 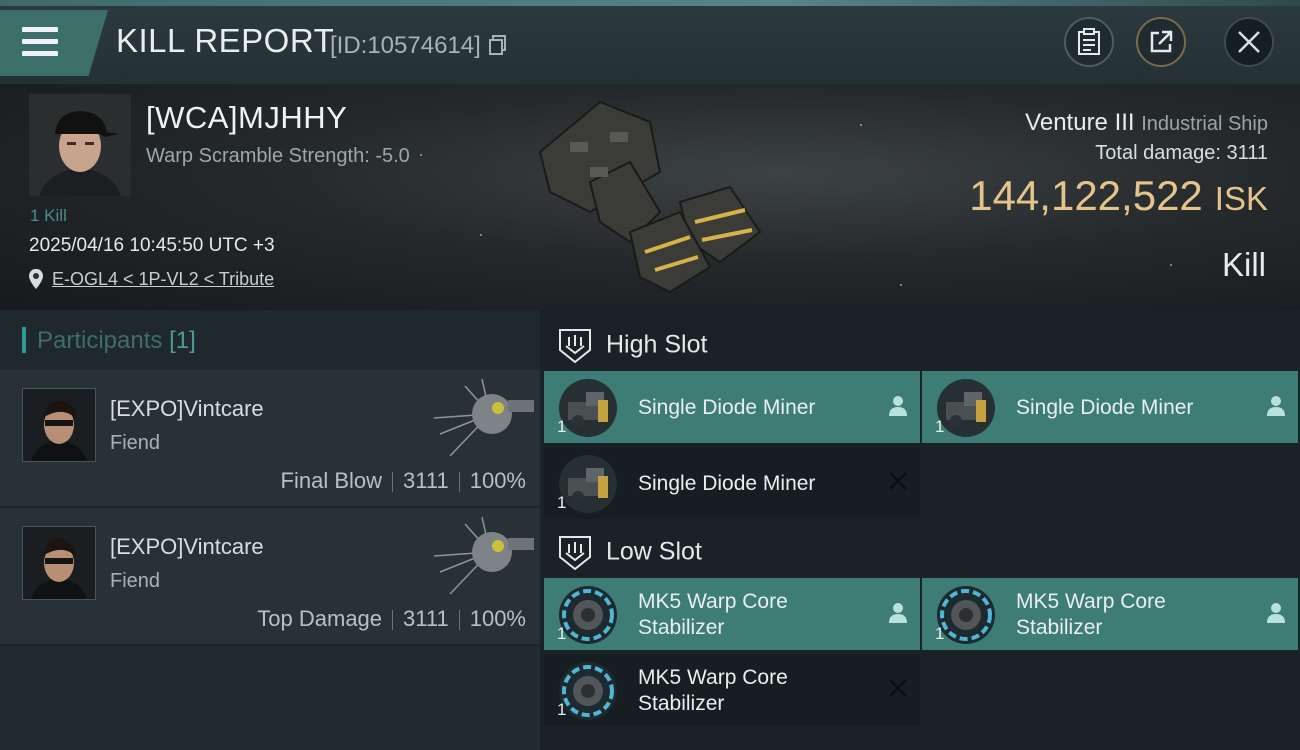 I want to click on share-button, so click(x=1161, y=42).